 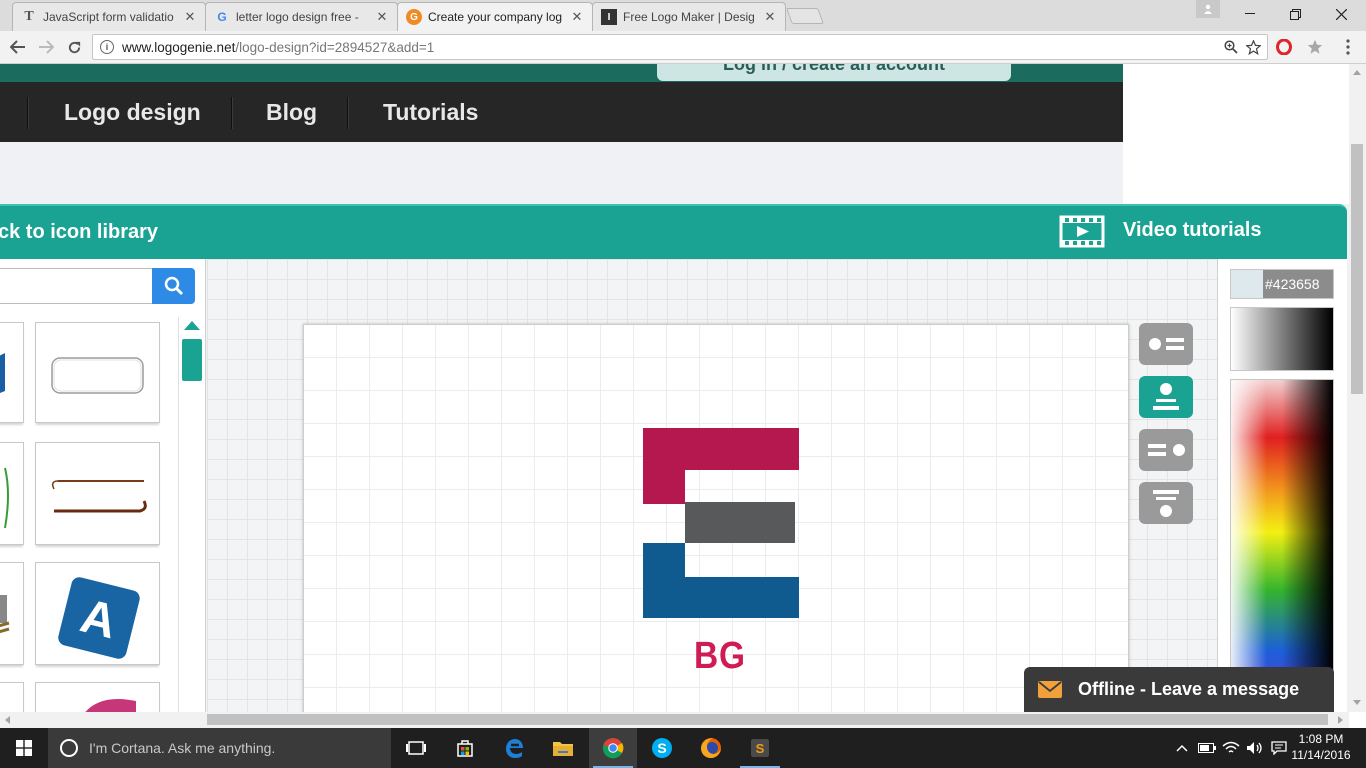 I want to click on edge-icon, so click(x=514, y=748).